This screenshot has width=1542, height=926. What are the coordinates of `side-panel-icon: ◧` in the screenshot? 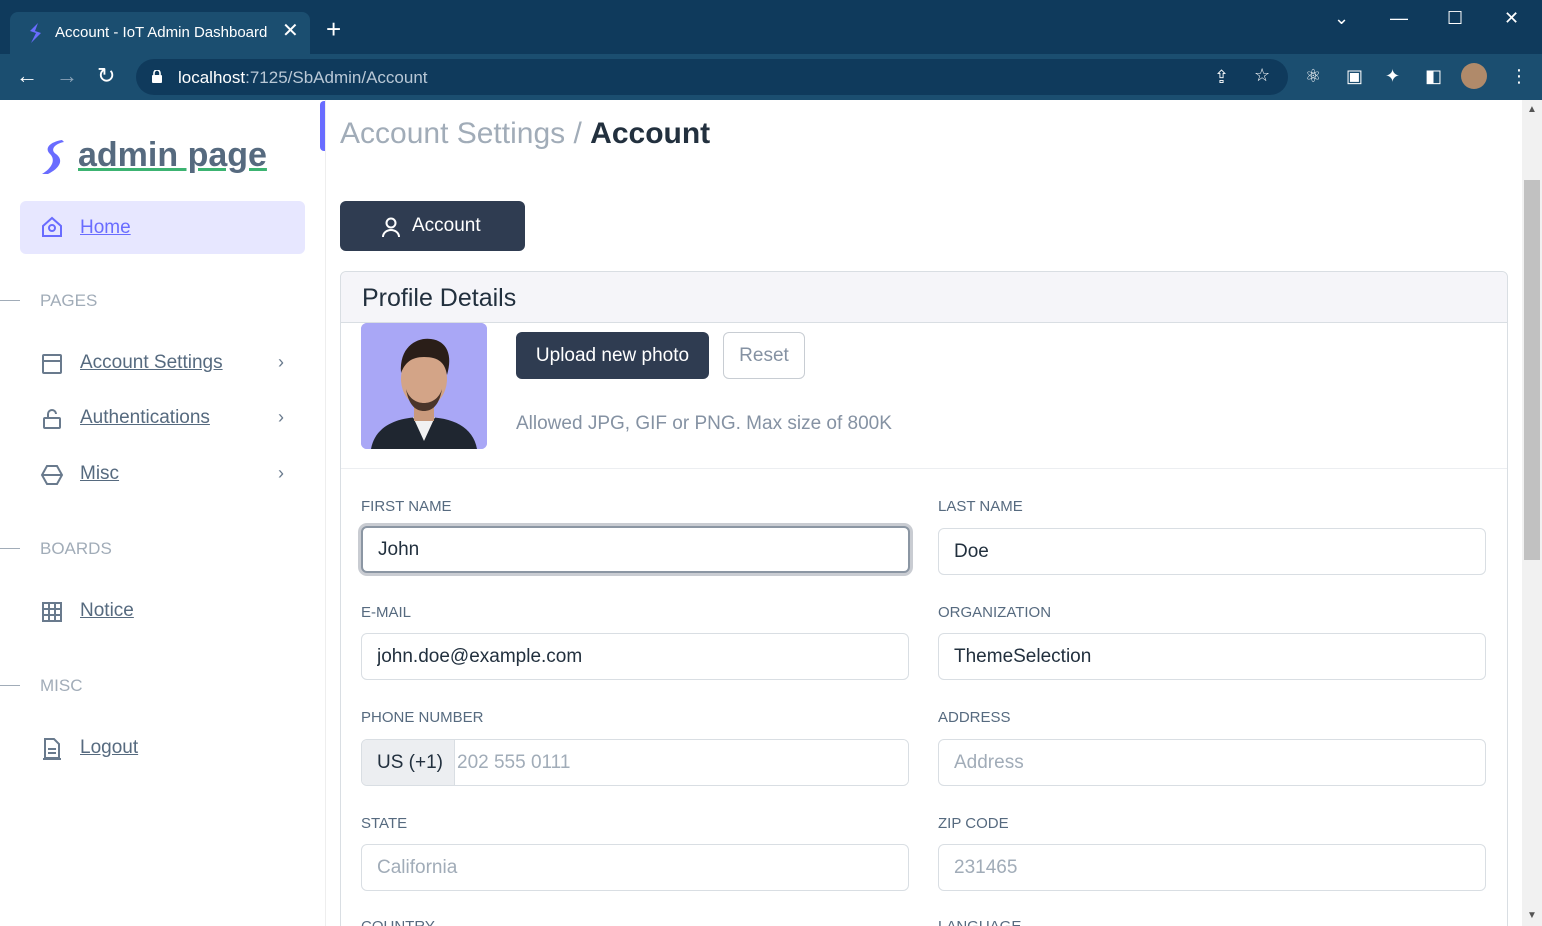 It's located at (1433, 76).